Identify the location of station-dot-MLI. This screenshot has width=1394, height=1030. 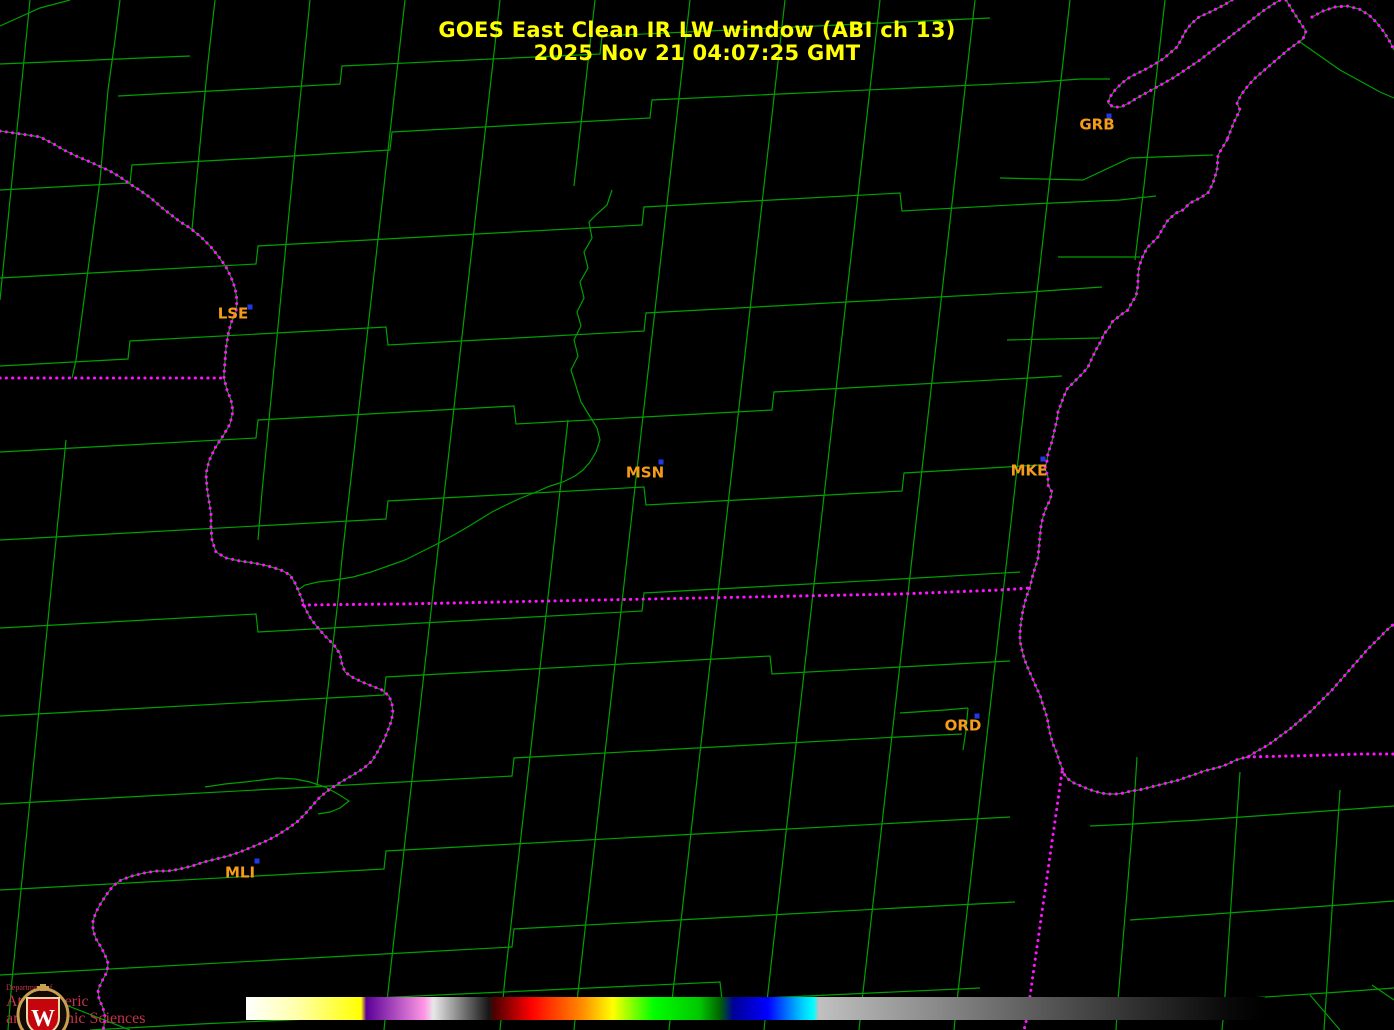
(257, 861).